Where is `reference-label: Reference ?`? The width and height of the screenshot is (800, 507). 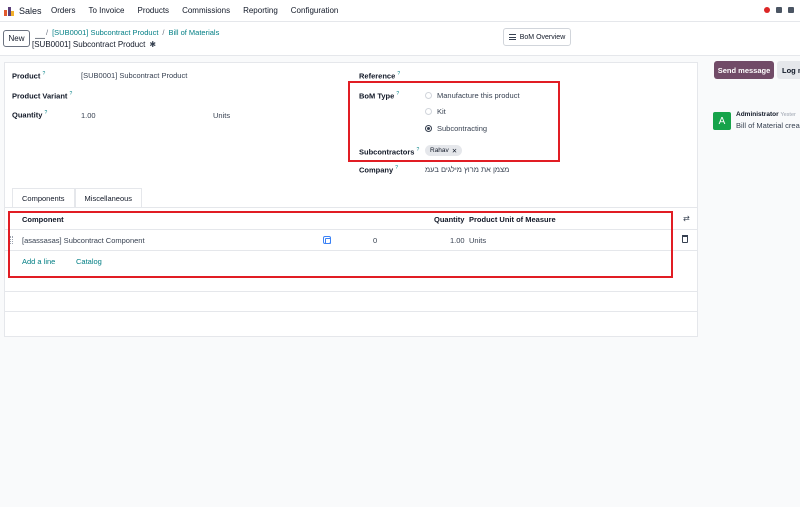 reference-label: Reference ? is located at coordinates (380, 76).